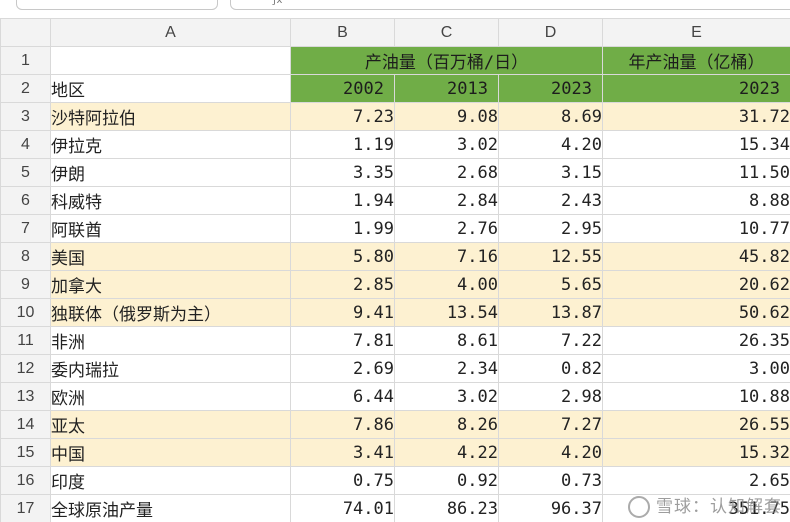 This screenshot has height=522, width=790. What do you see at coordinates (342, 340) in the screenshot?
I see `value-cell-2002: 7.81` at bounding box center [342, 340].